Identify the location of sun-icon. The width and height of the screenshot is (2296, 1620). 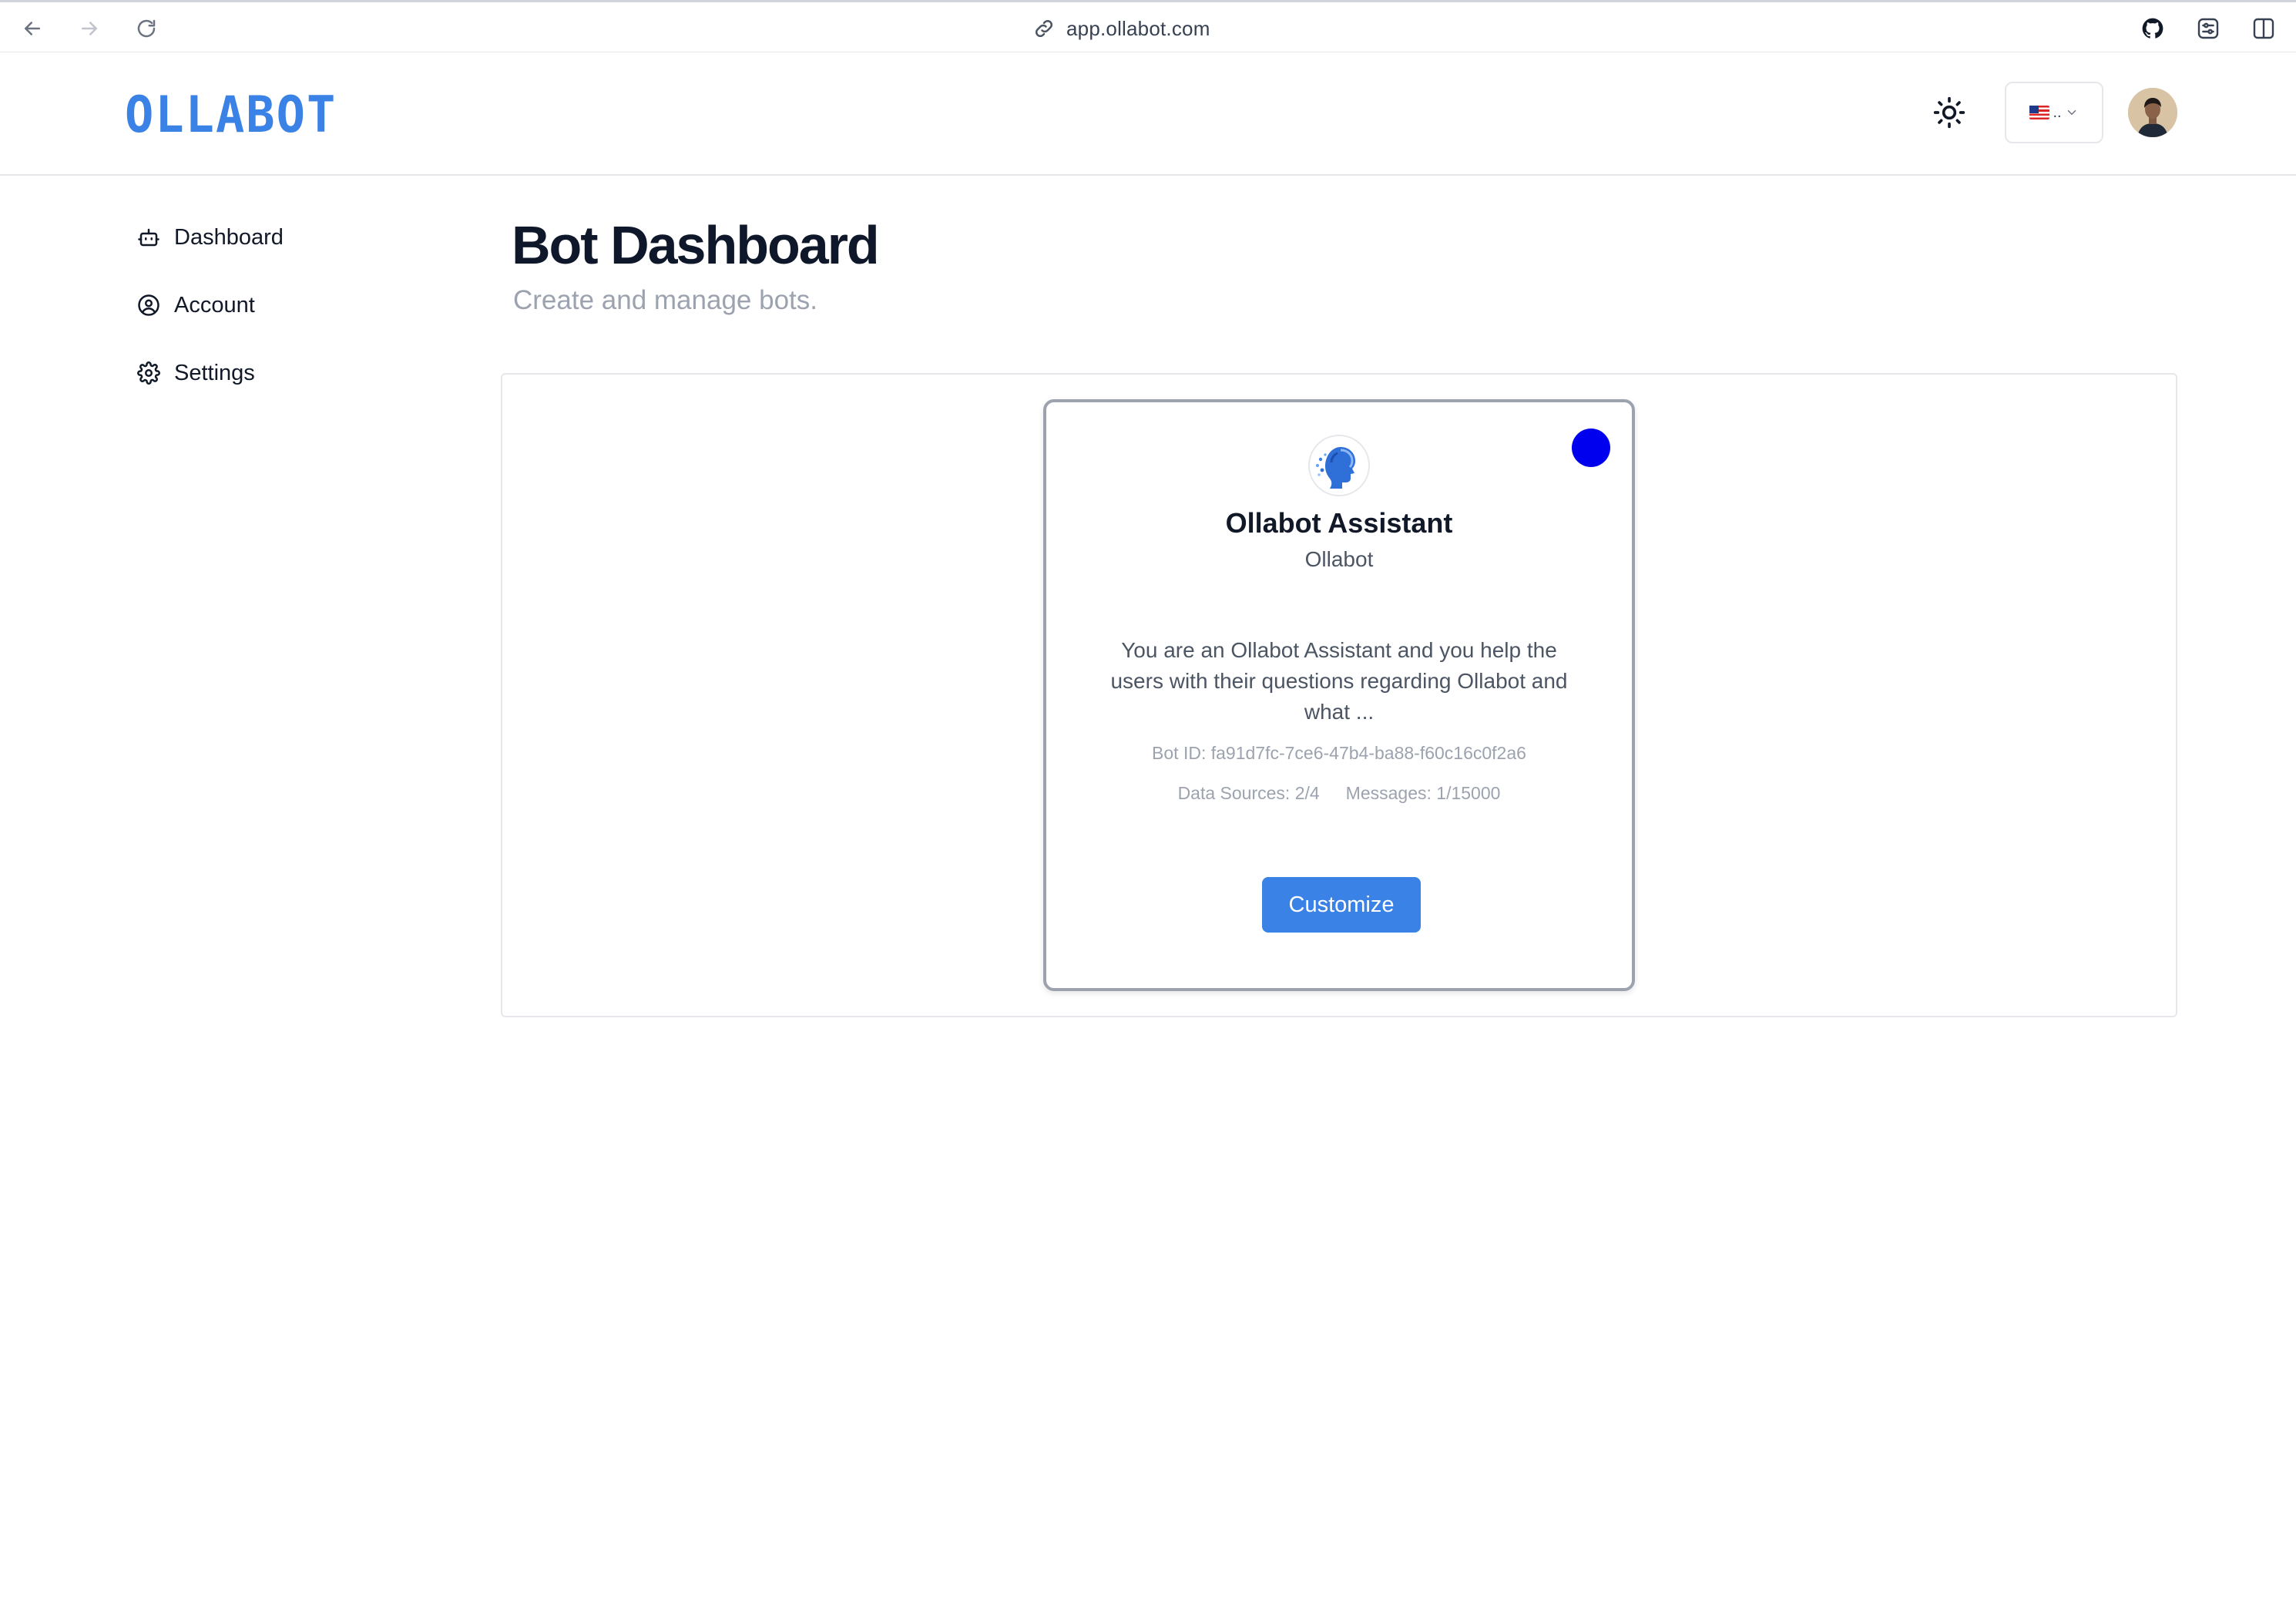
(1949, 113).